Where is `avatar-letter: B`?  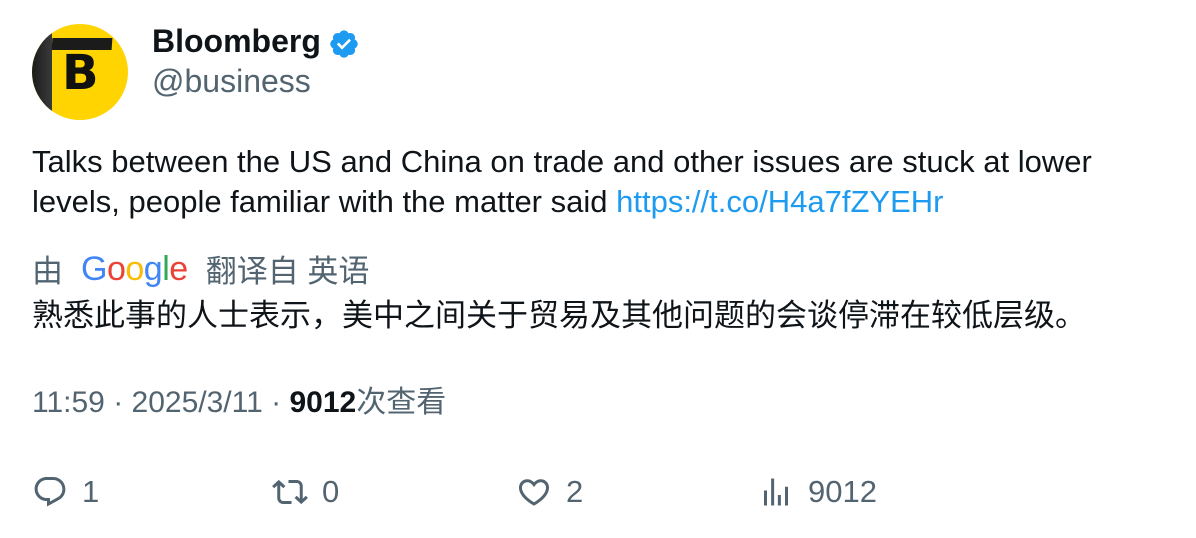
avatar-letter: B is located at coordinates (80, 73).